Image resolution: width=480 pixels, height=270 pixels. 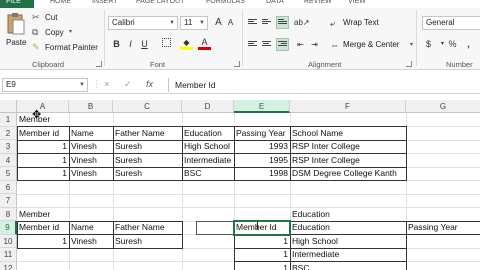 I want to click on row-header-10: 10, so click(x=8, y=241).